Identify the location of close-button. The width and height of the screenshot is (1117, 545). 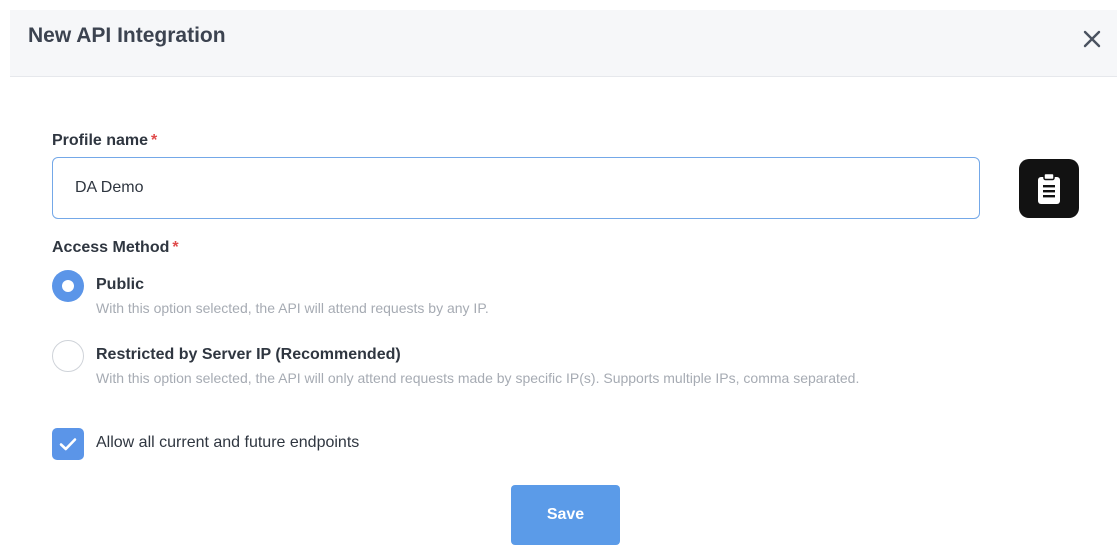
(1092, 39).